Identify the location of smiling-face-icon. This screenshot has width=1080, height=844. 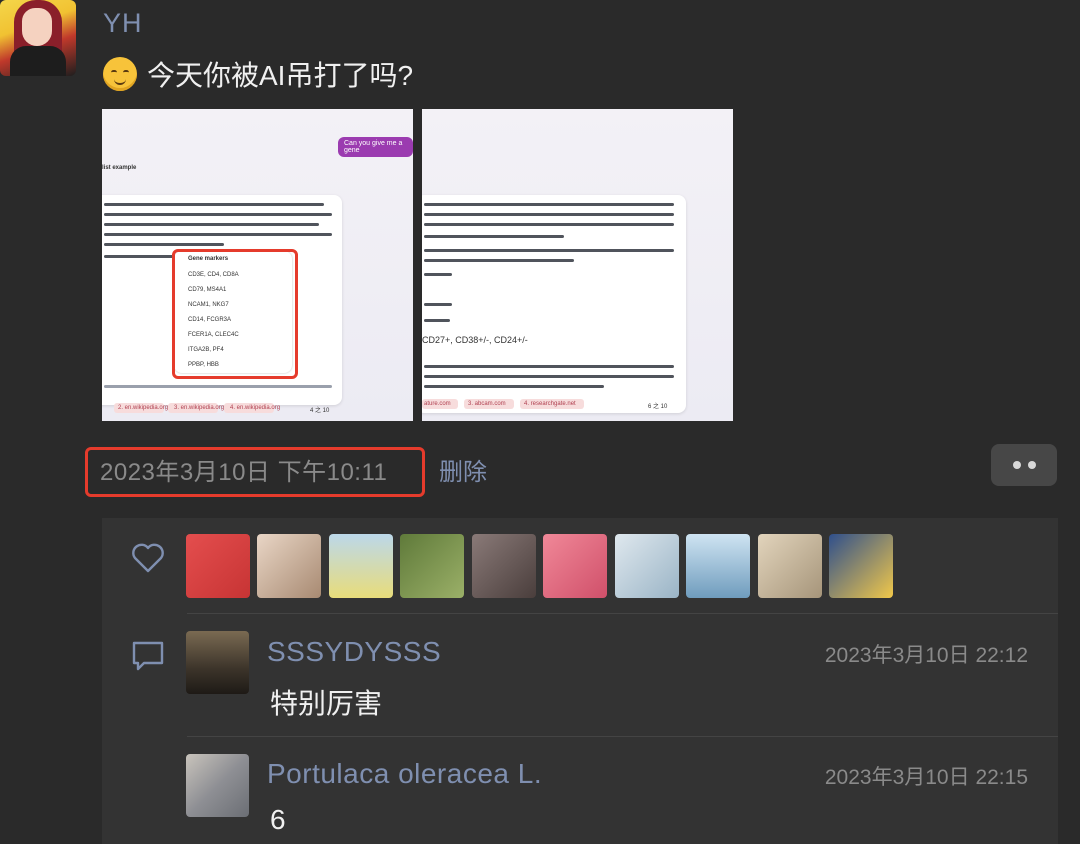
(120, 74).